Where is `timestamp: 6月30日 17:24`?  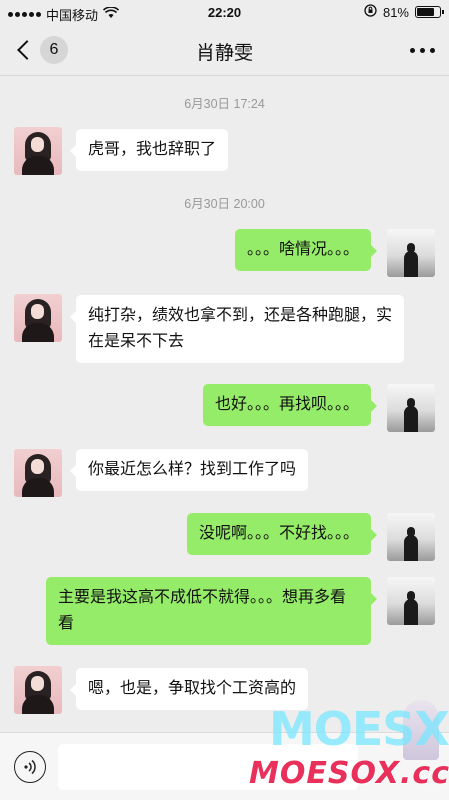
timestamp: 6月30日 17:24 is located at coordinates (224, 104).